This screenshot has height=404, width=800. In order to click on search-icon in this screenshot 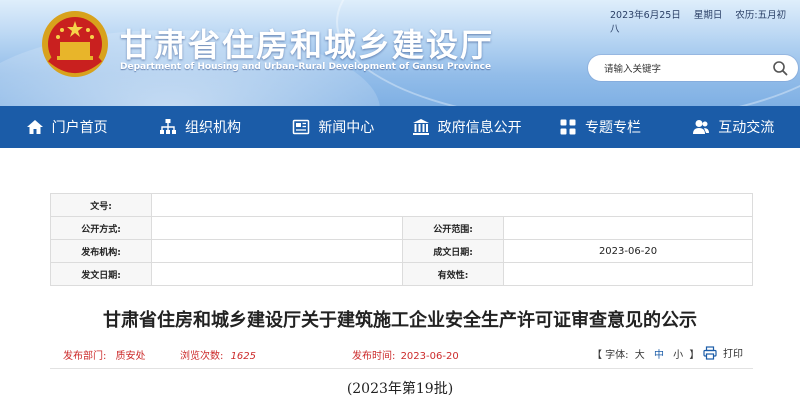, I will do `click(780, 68)`.